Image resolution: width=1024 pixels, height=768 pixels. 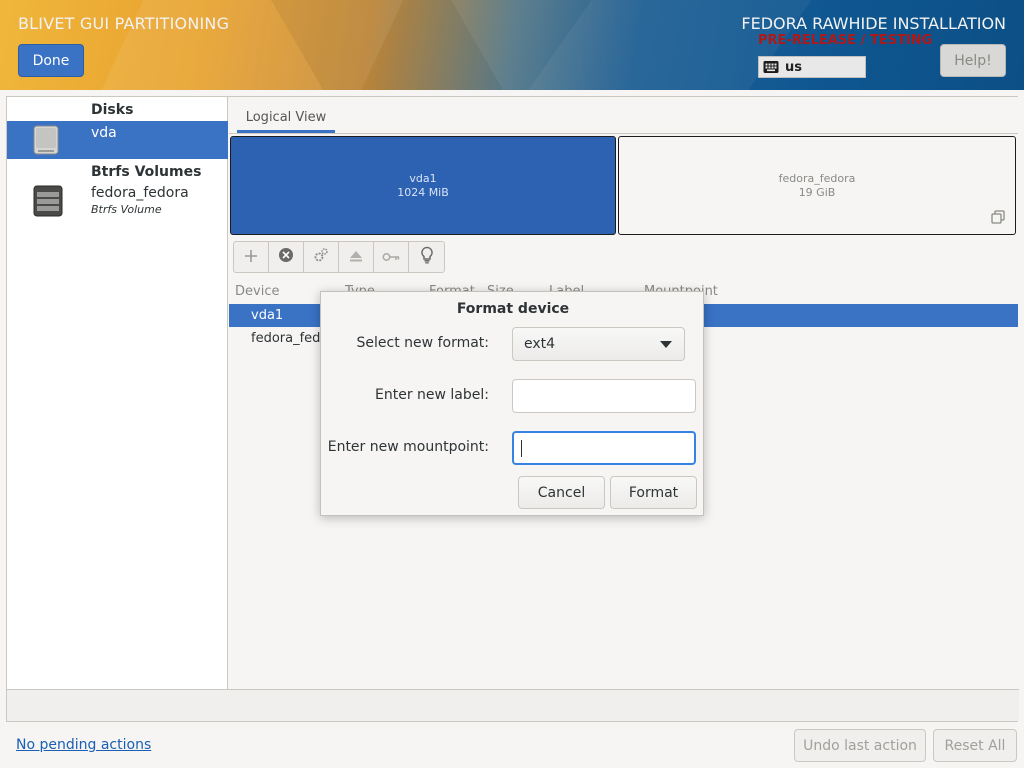 I want to click on hard-disk-icon, so click(x=46, y=142).